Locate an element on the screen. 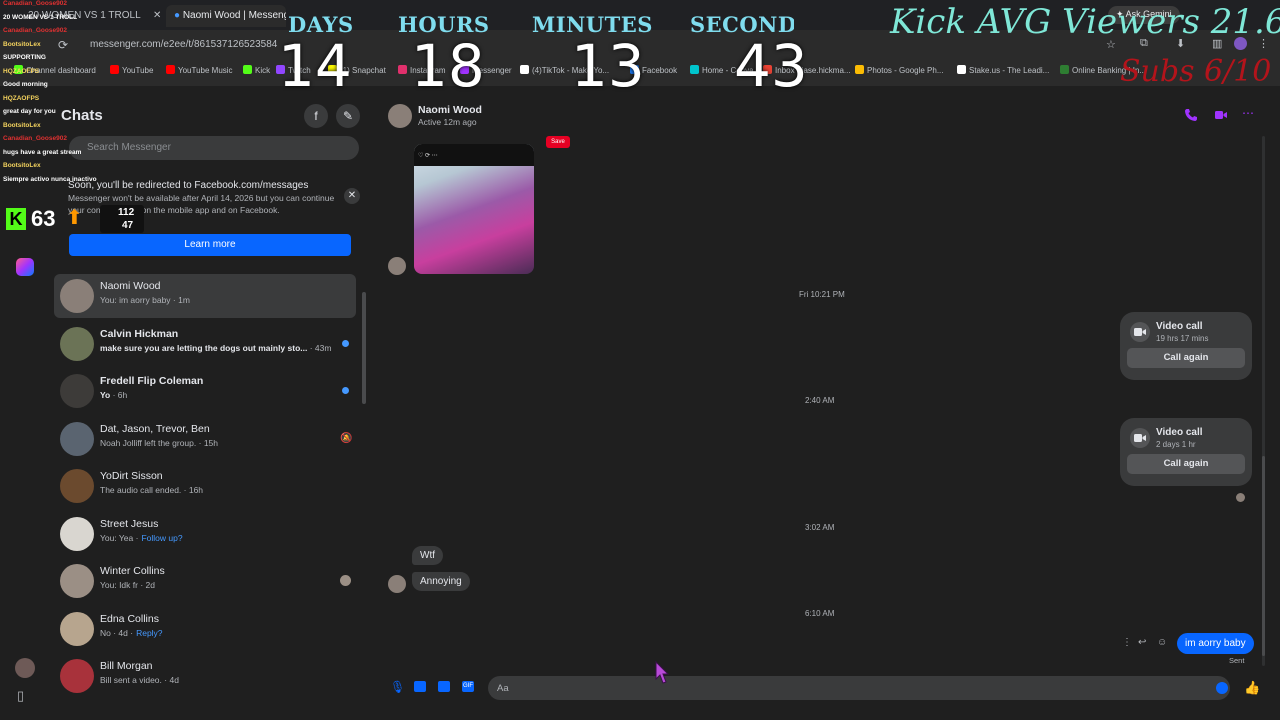  sender-avatar is located at coordinates (397, 266).